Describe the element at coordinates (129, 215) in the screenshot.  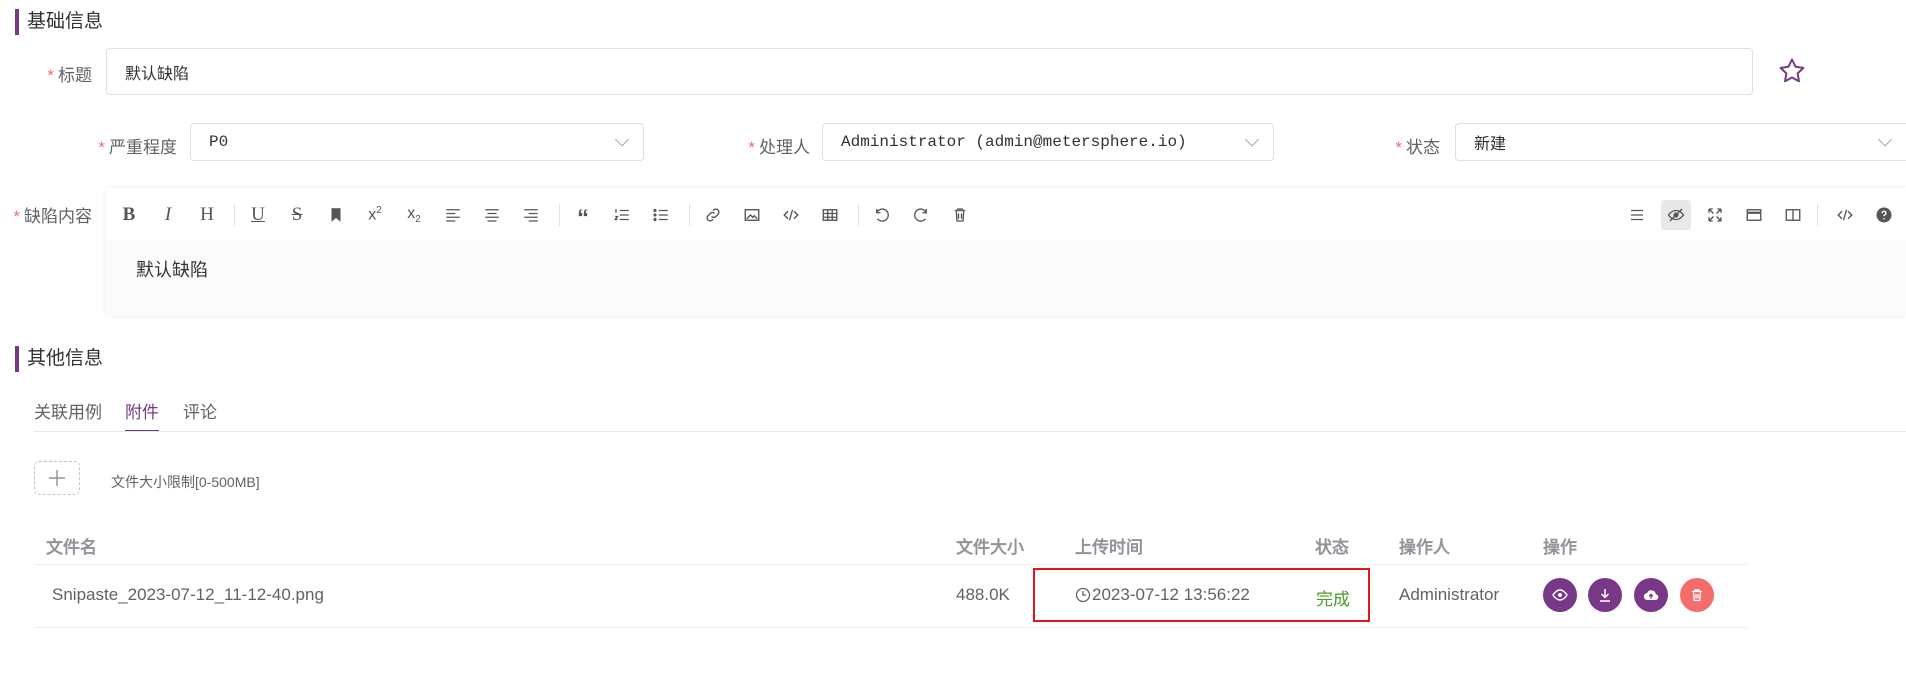
I see `bold-icon: B` at that location.